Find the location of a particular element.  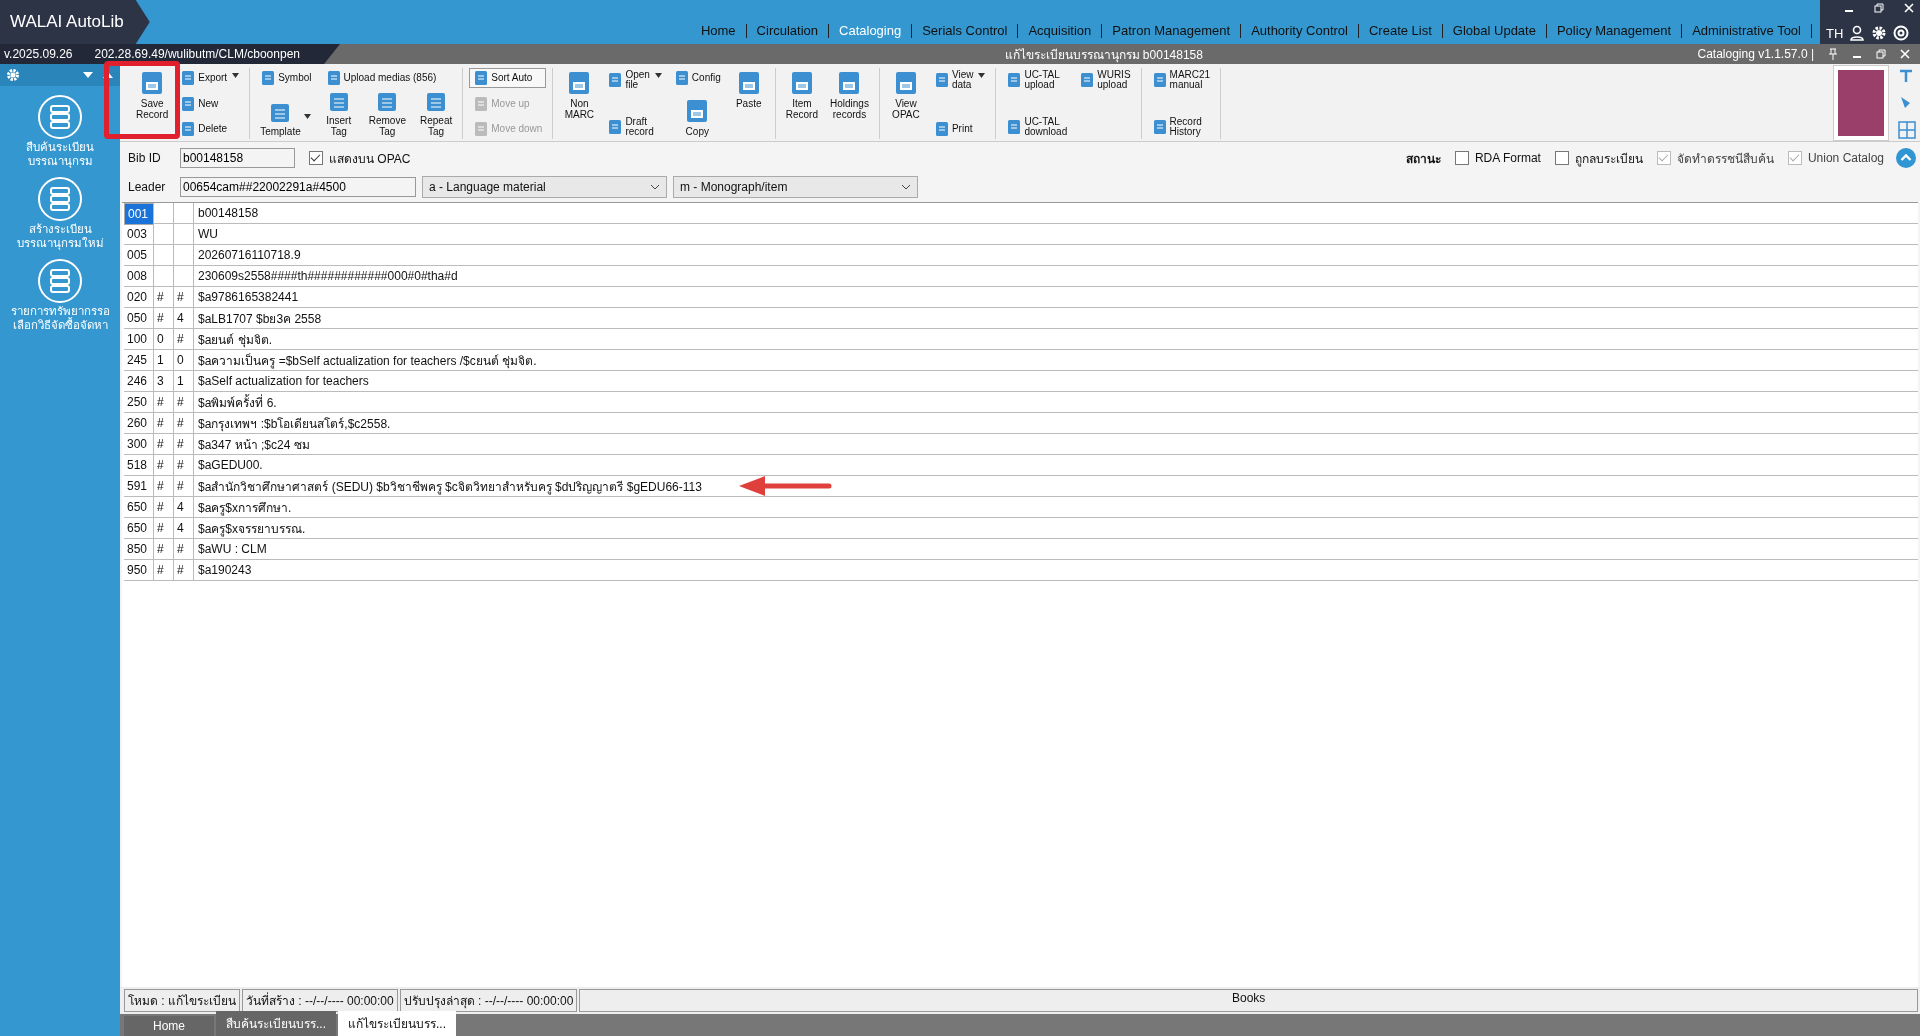

toolbar-button: Sort Auto is located at coordinates (508, 78).